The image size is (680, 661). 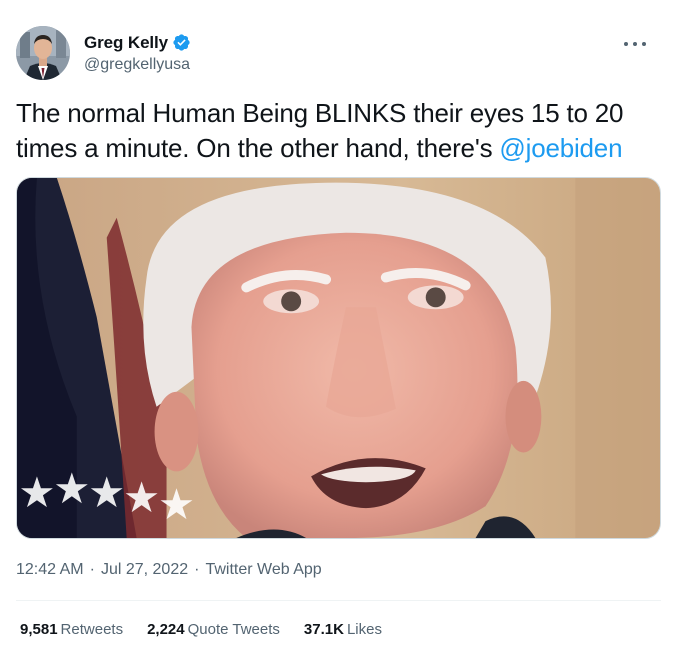 I want to click on stat-value: 37.1K, so click(x=323, y=629).